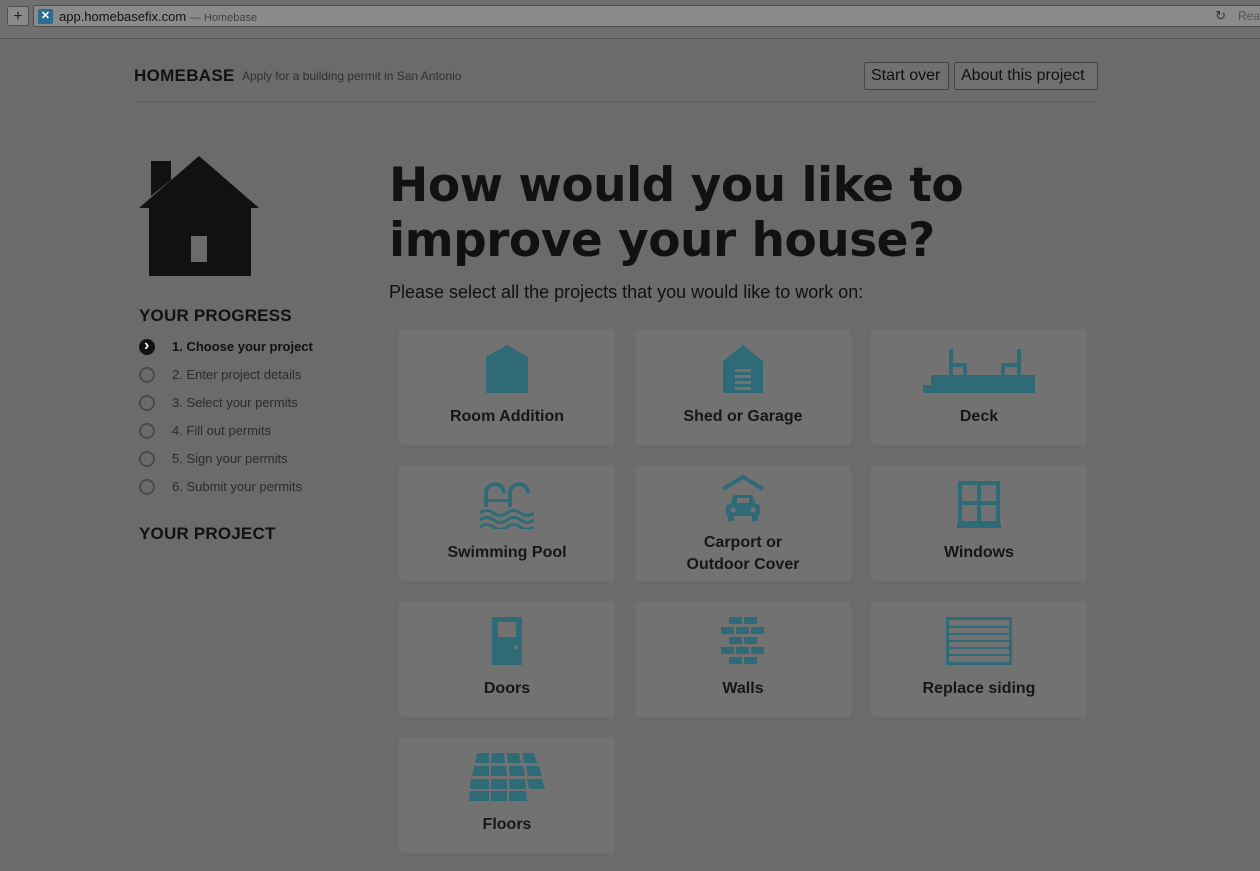 The height and width of the screenshot is (871, 1260). I want to click on project-label-line2: Outdoor Cover, so click(743, 564).